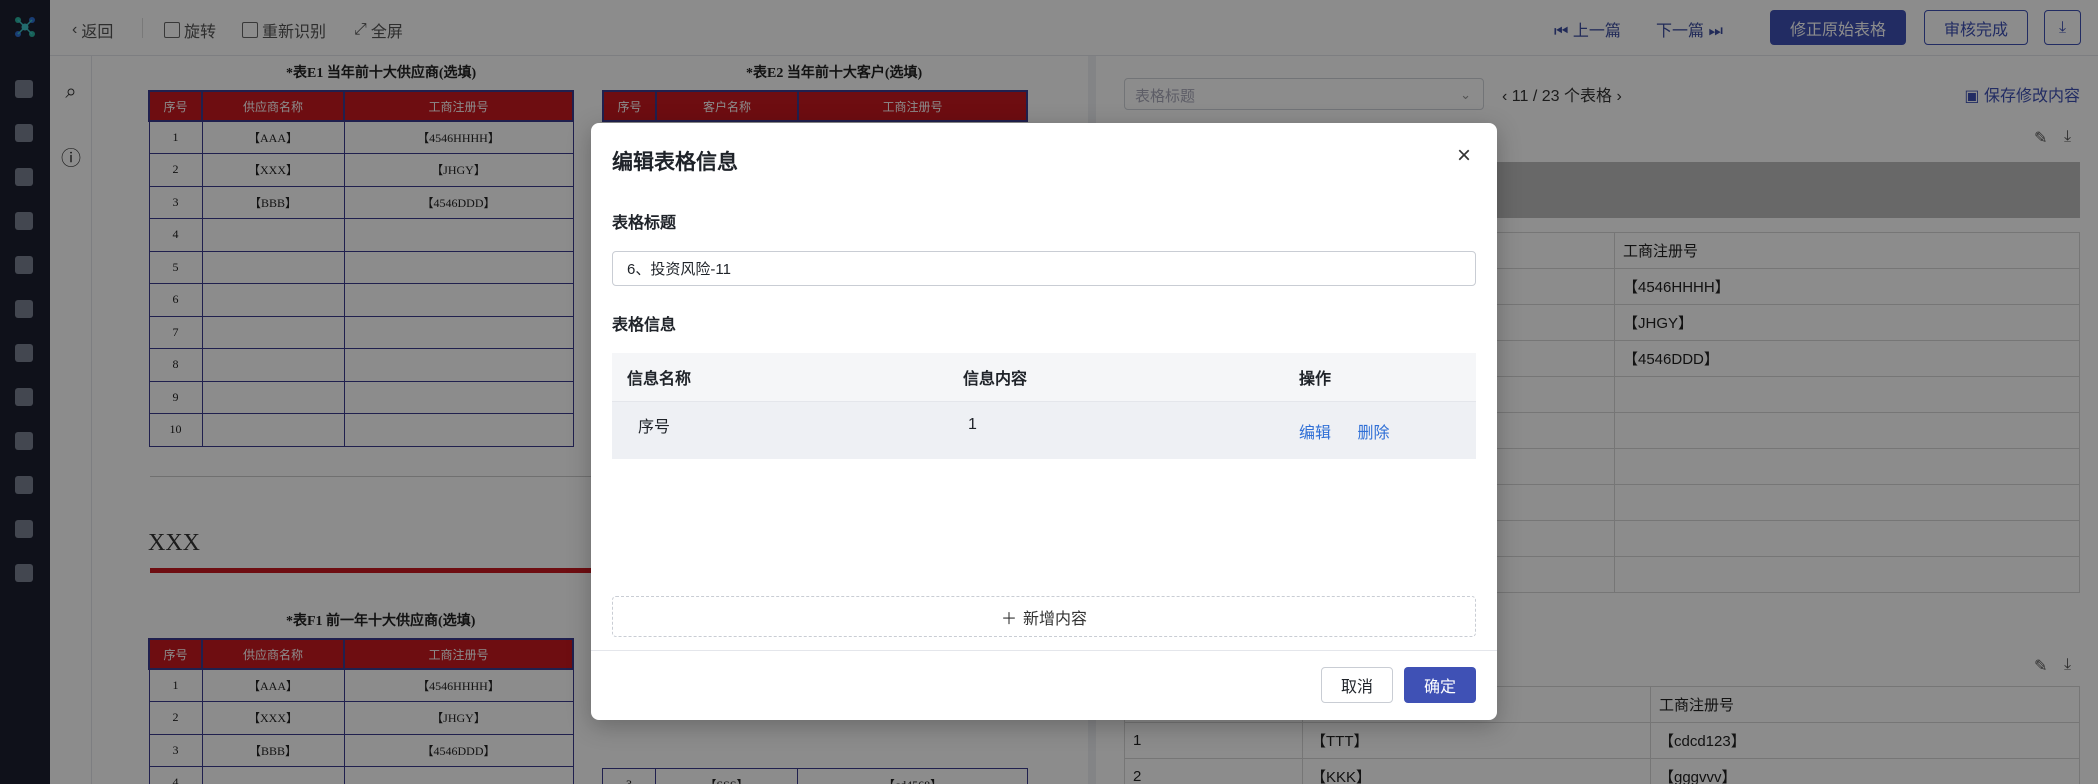 The image size is (2098, 784). What do you see at coordinates (1044, 377) in the screenshot?
I see `info-table-header: 信息名称 信息内容 操作` at bounding box center [1044, 377].